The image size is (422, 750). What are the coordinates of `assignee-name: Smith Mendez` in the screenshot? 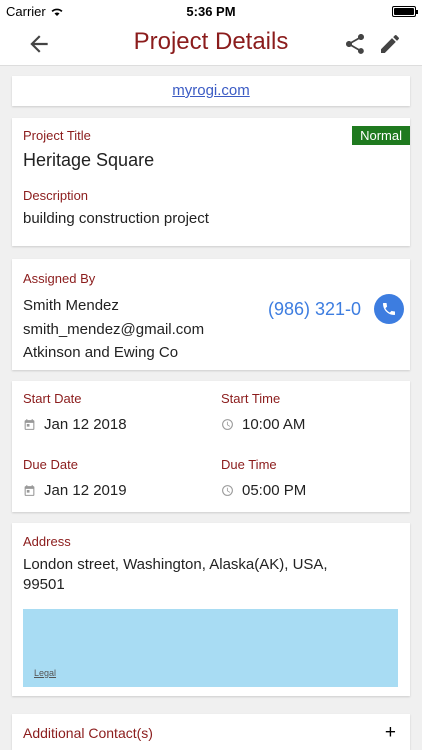 It's located at (71, 305).